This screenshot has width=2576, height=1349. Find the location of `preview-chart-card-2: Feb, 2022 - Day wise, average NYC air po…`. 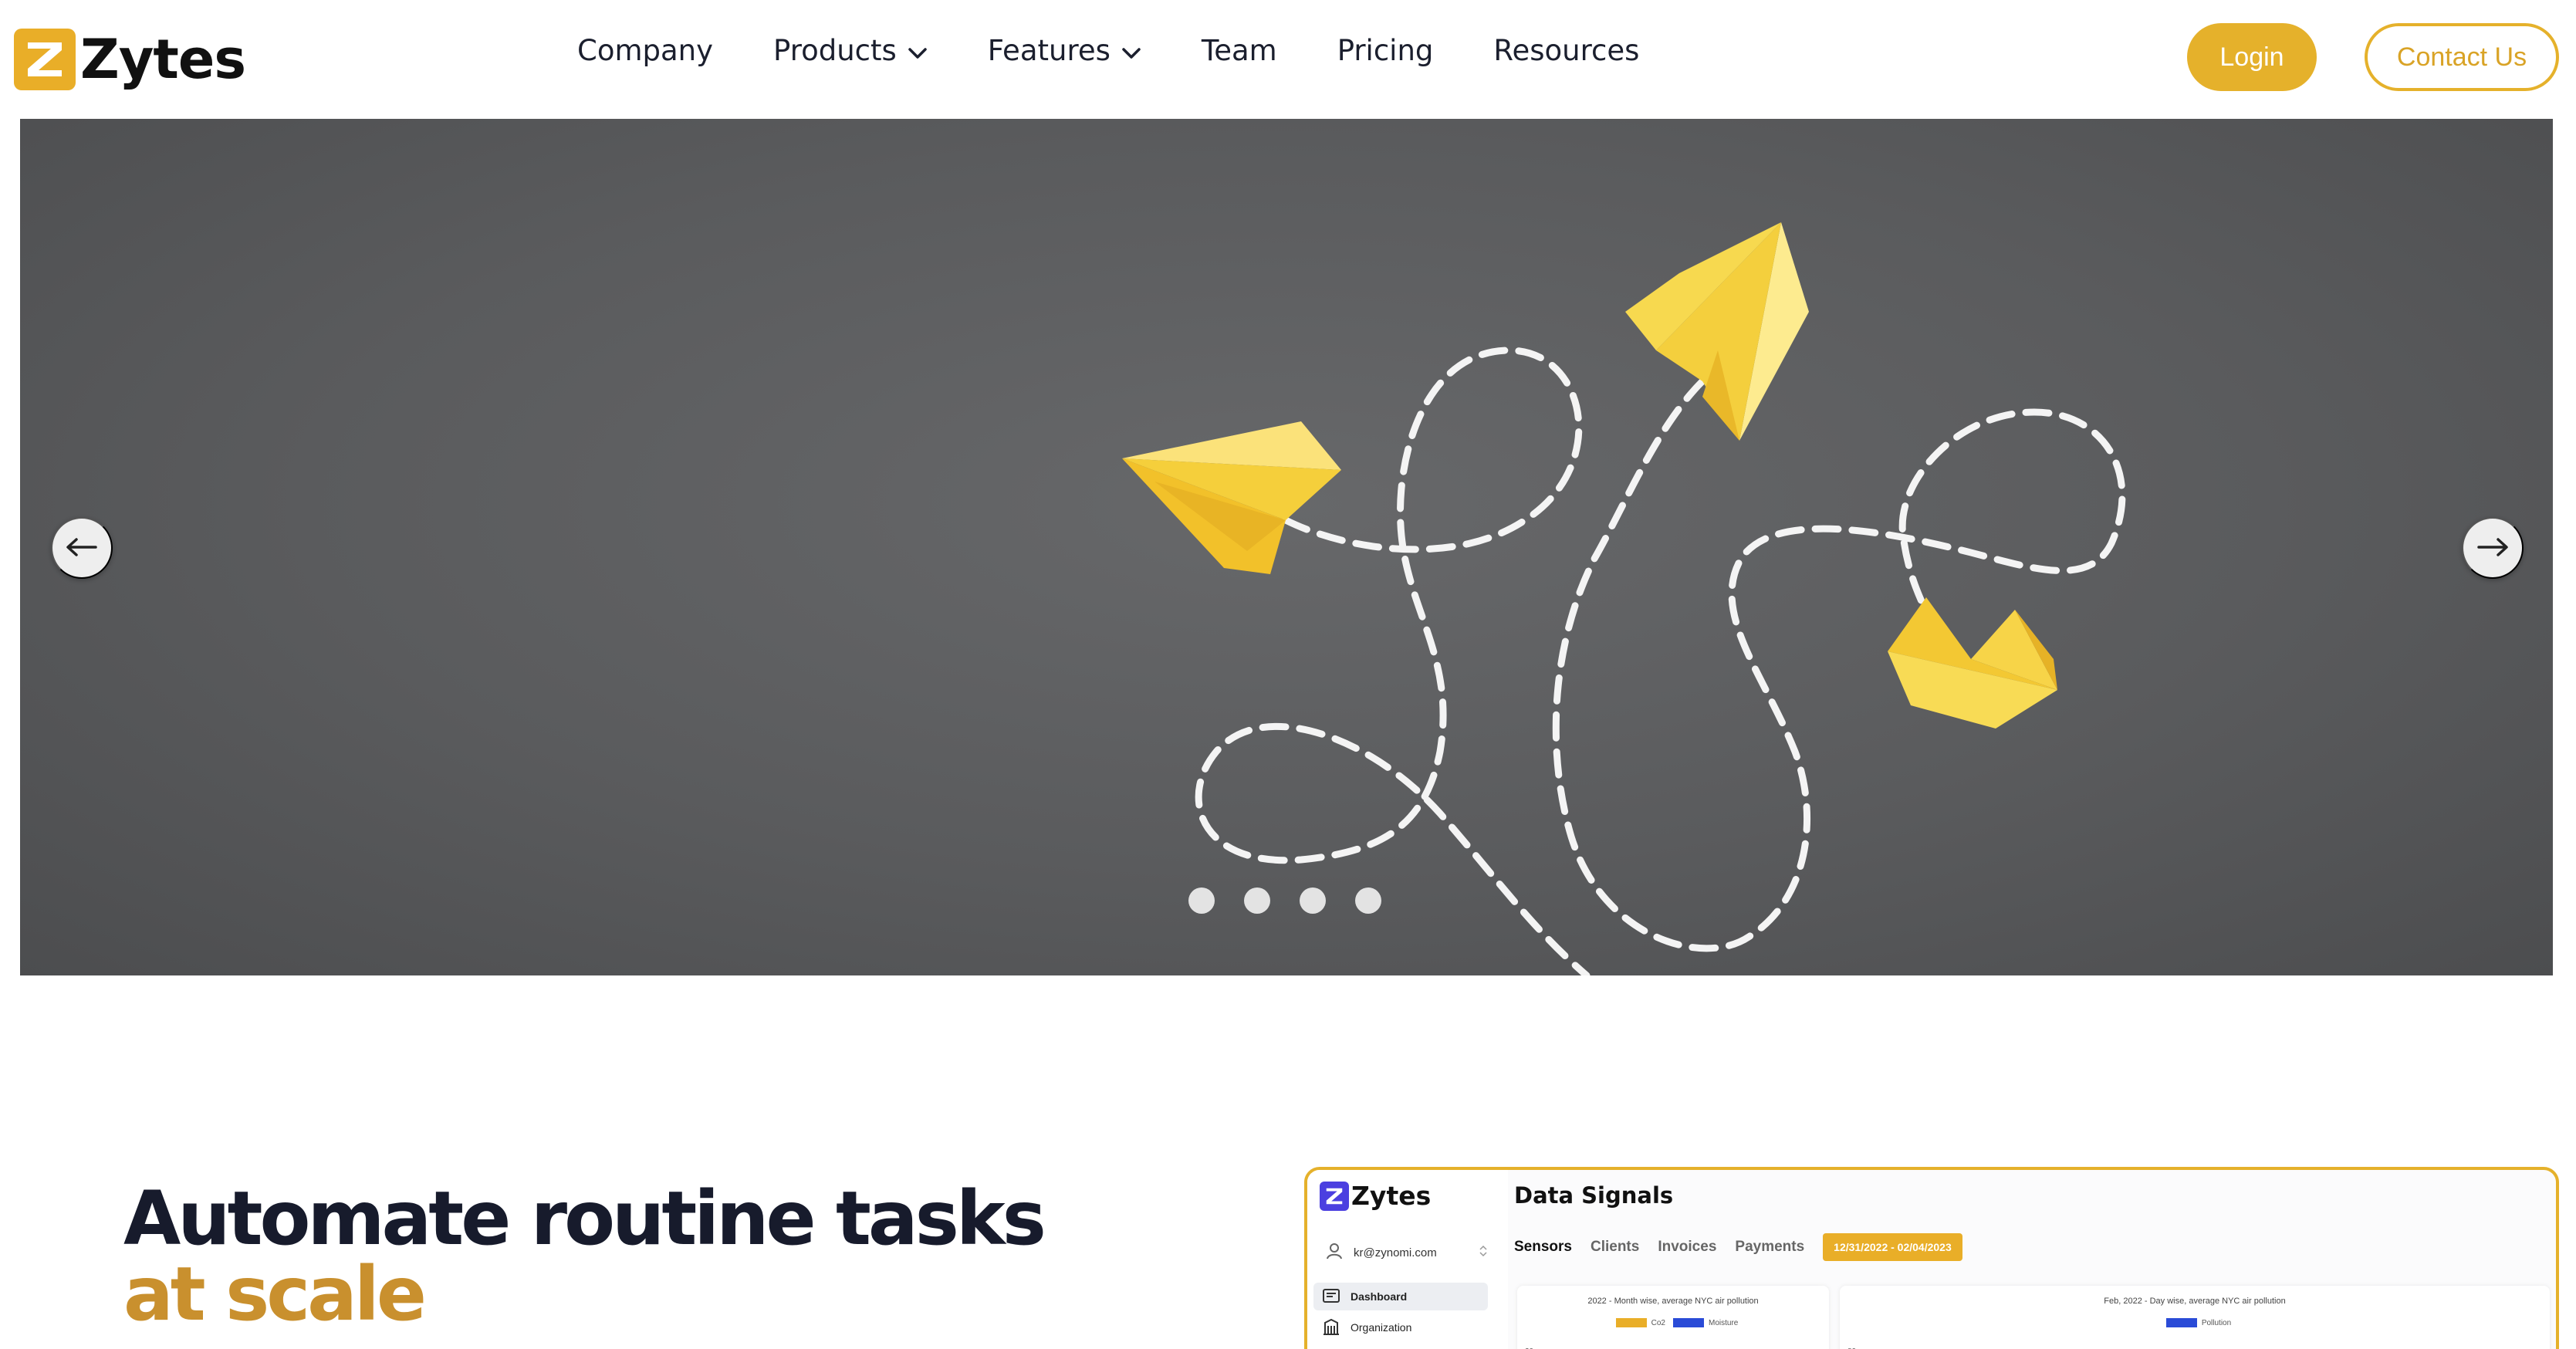

preview-chart-card-2: Feb, 2022 - Day wise, average NYC air po… is located at coordinates (2195, 1317).